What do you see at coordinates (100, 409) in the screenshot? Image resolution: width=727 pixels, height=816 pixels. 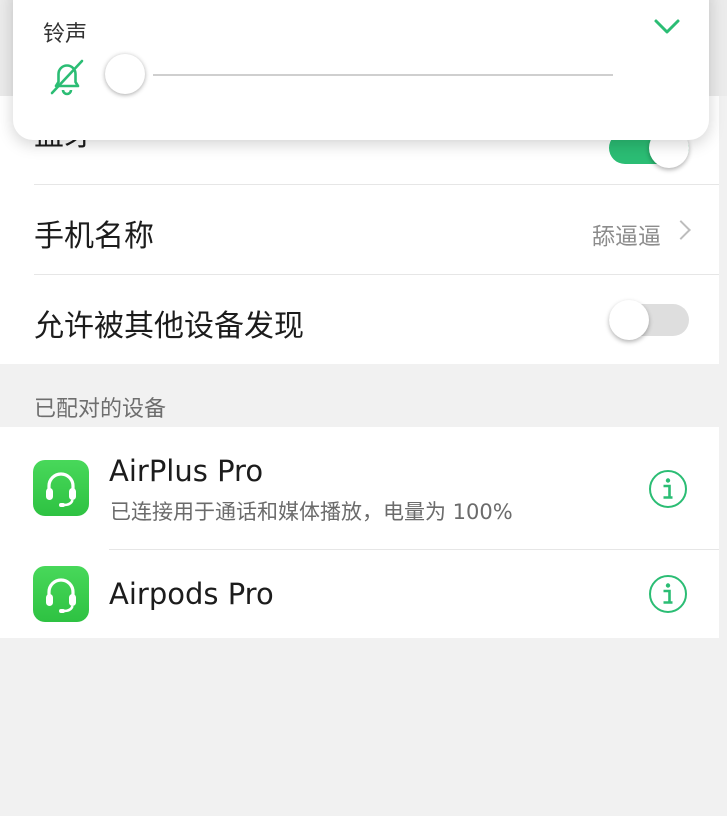 I see `paired-devices-header: 已配对的设备` at bounding box center [100, 409].